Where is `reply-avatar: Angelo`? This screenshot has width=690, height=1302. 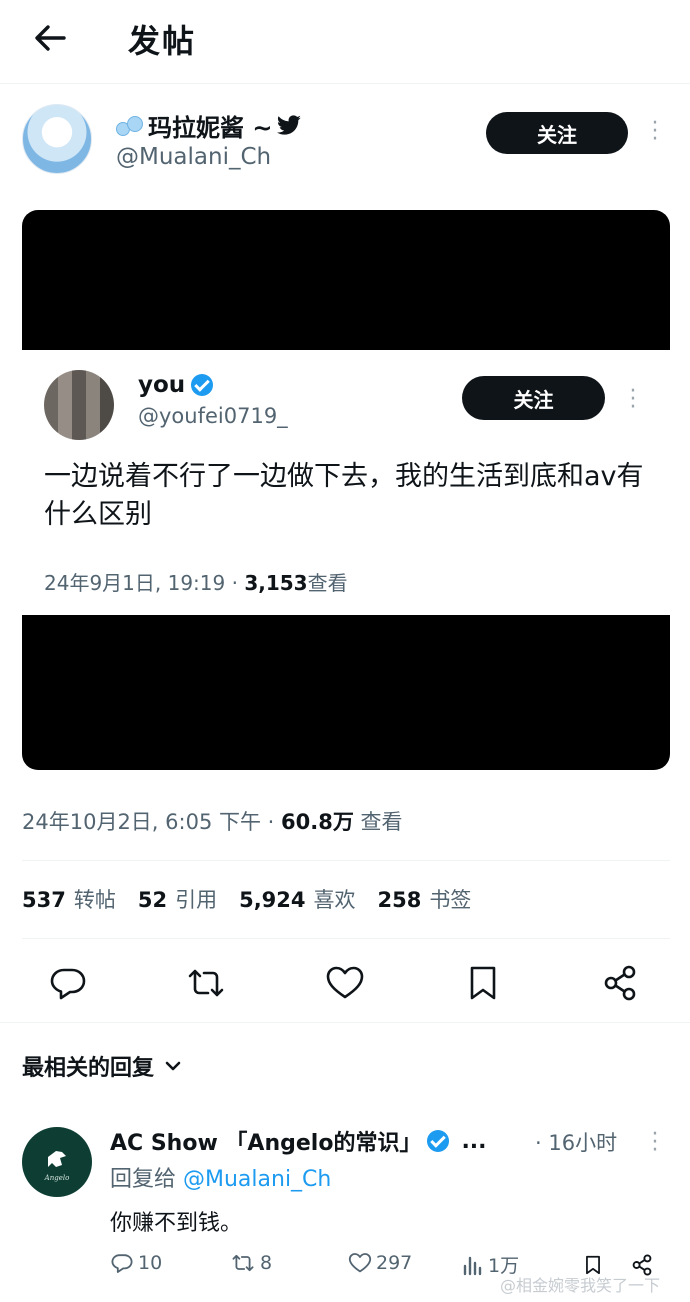 reply-avatar: Angelo is located at coordinates (57, 1162).